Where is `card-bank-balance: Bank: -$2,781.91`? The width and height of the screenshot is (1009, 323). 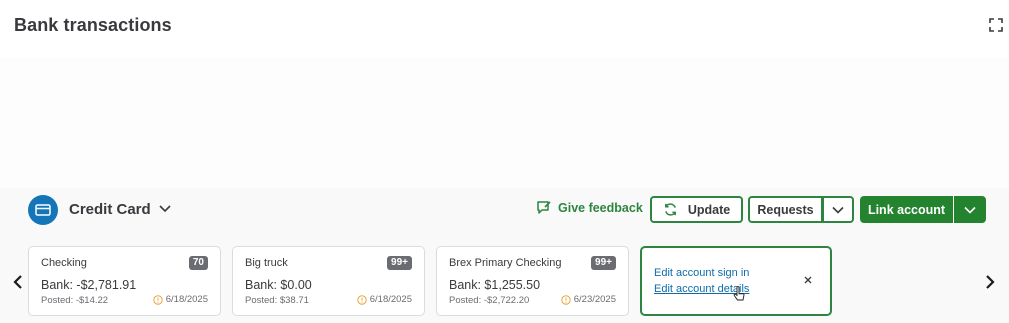 card-bank-balance: Bank: -$2,781.91 is located at coordinates (89, 285).